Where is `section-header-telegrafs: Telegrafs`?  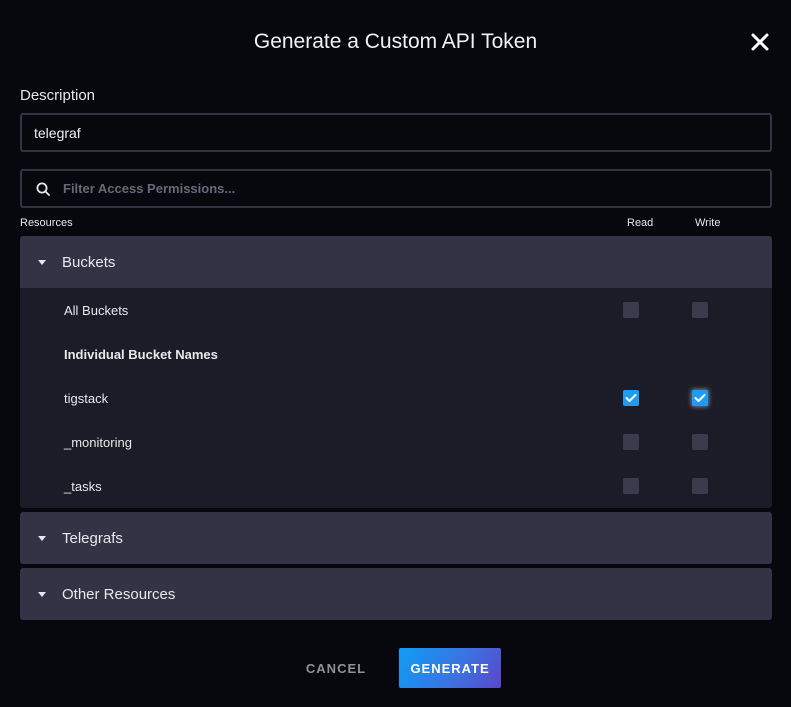 section-header-telegrafs: Telegrafs is located at coordinates (396, 538).